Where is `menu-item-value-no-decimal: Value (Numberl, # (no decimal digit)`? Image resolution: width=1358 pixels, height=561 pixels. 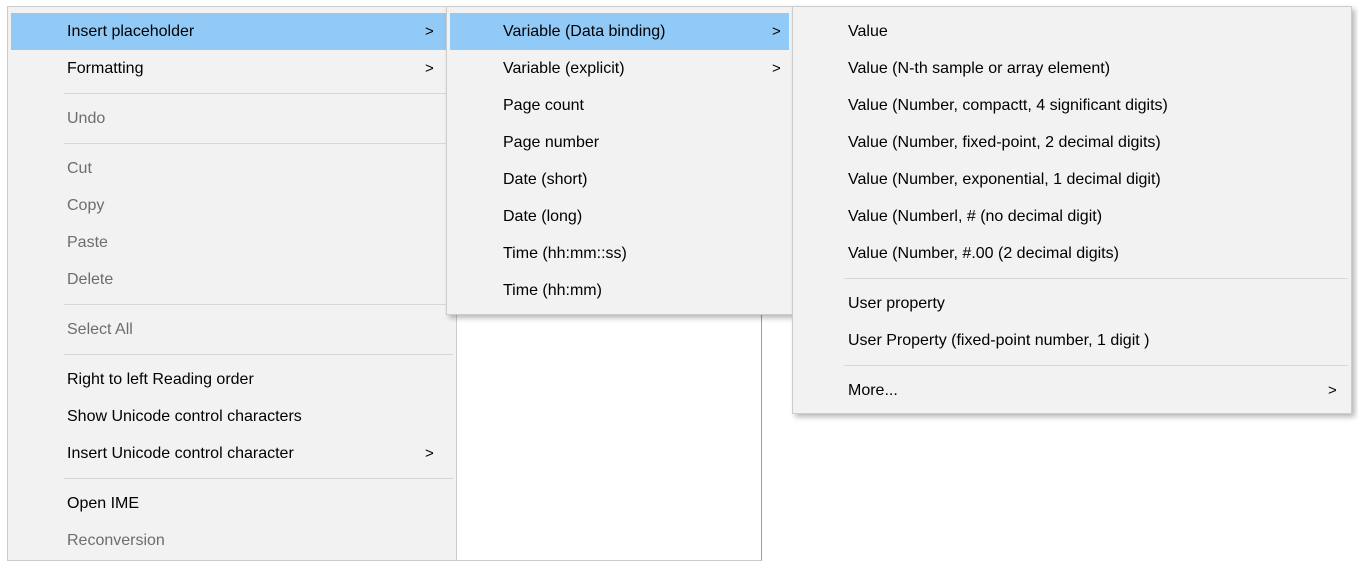
menu-item-value-no-decimal: Value (Numberl, # (no decimal digit) is located at coordinates (1072, 216).